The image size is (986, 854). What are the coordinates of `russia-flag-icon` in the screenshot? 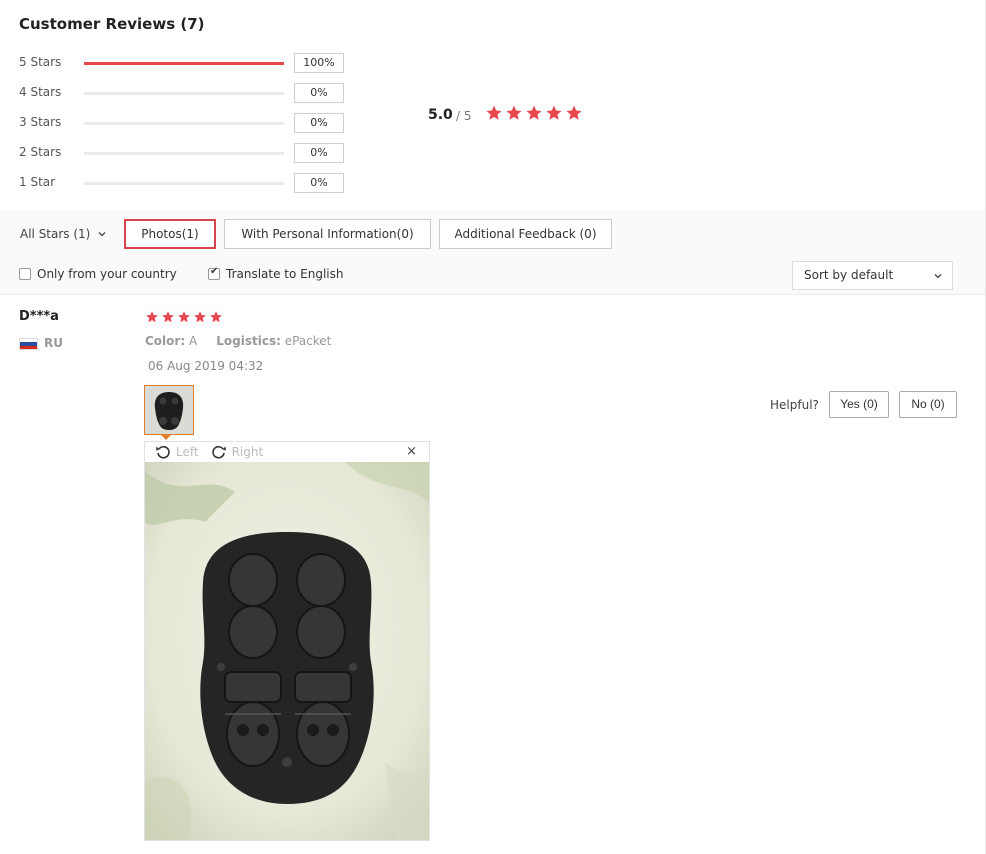 It's located at (28, 344).